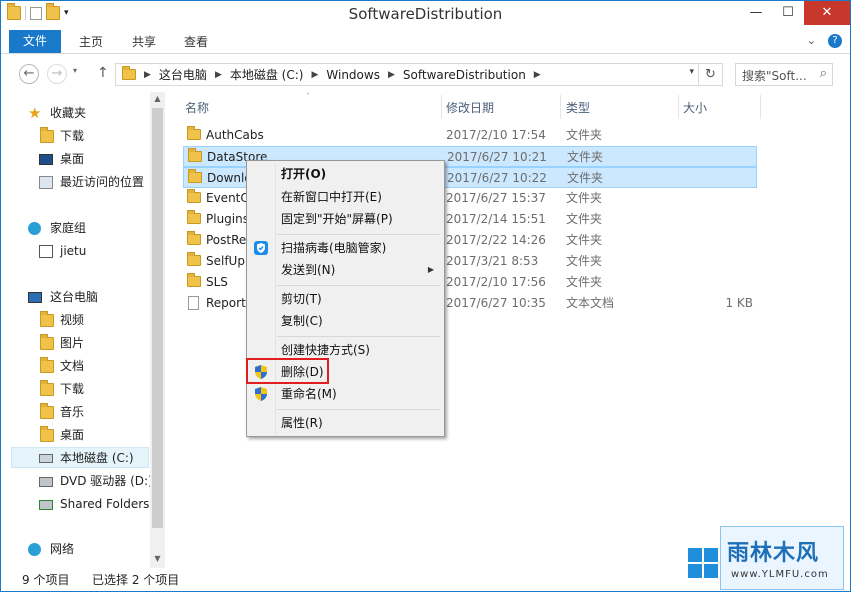  Describe the element at coordinates (80, 457) in the screenshot. I see `nav-local-disk-c: 本地磁盘 (C:)` at that location.